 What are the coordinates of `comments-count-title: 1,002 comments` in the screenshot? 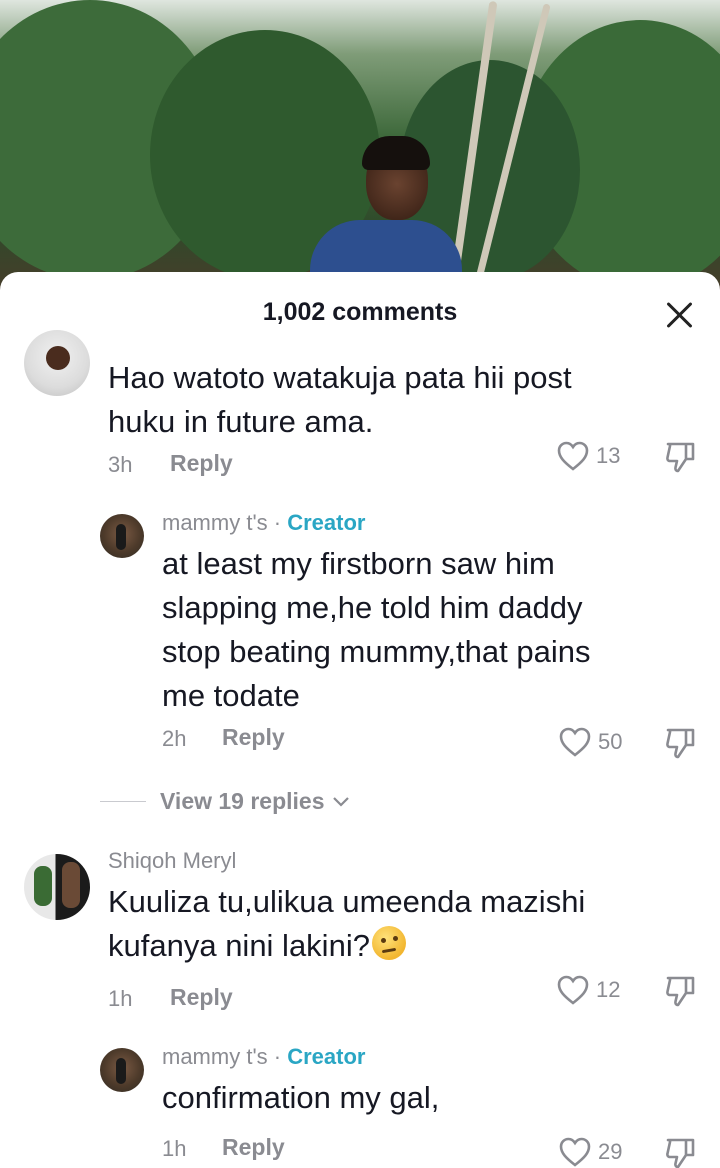 It's located at (360, 312).